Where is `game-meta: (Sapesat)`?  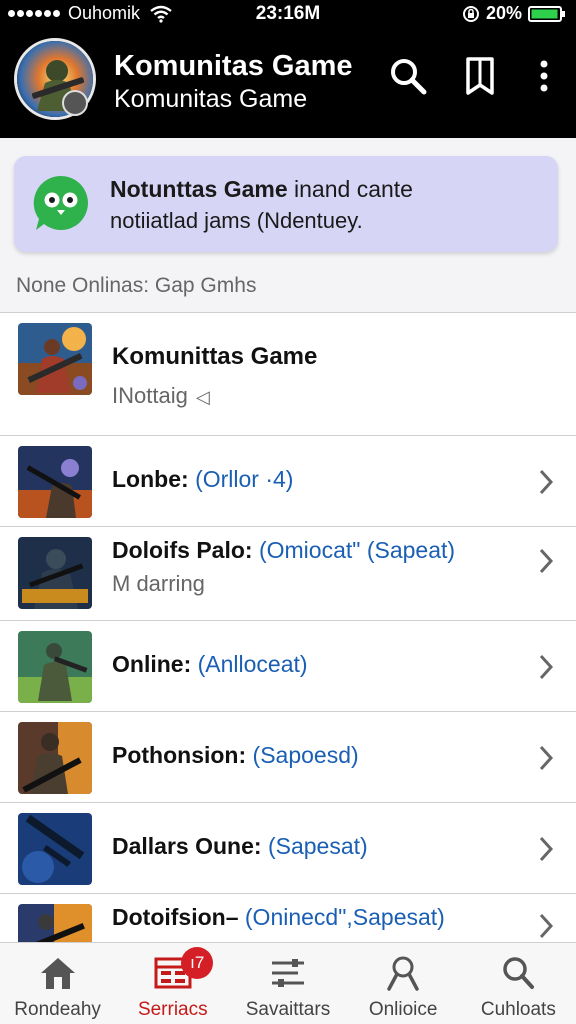 game-meta: (Sapesat) is located at coordinates (317, 846).